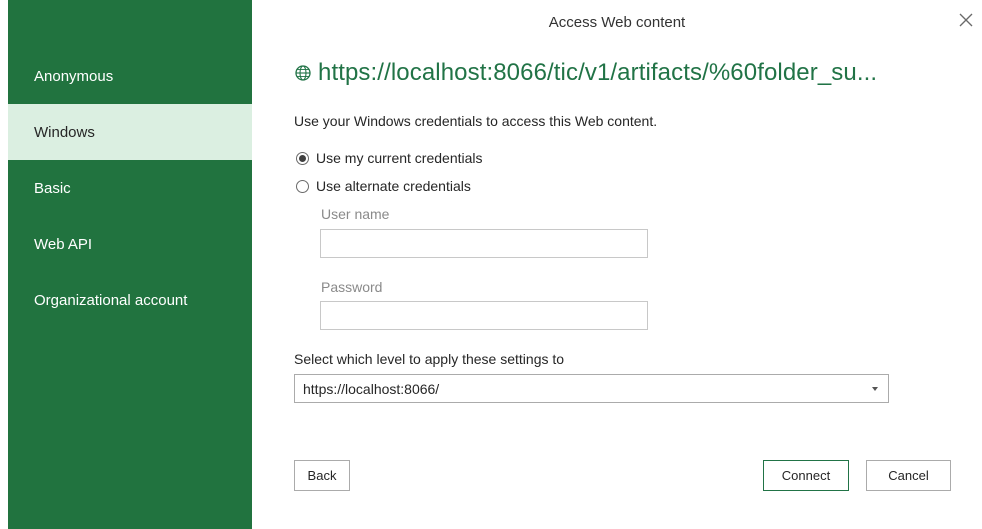 The image size is (982, 529). I want to click on password-field, so click(484, 315).